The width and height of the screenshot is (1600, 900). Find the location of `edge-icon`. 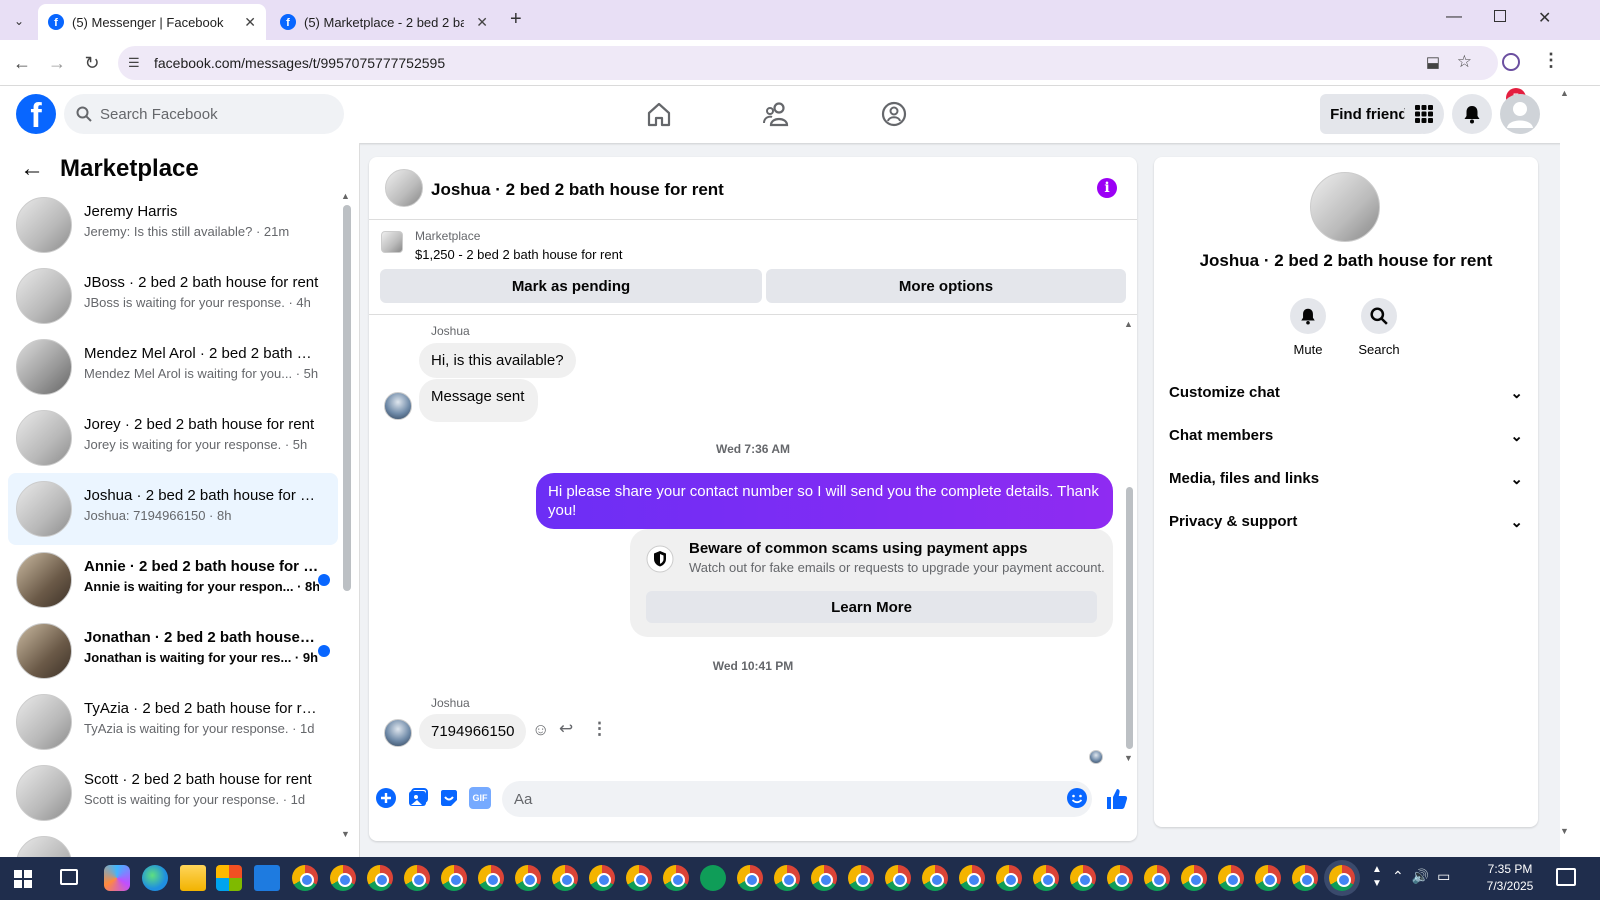

edge-icon is located at coordinates (155, 878).